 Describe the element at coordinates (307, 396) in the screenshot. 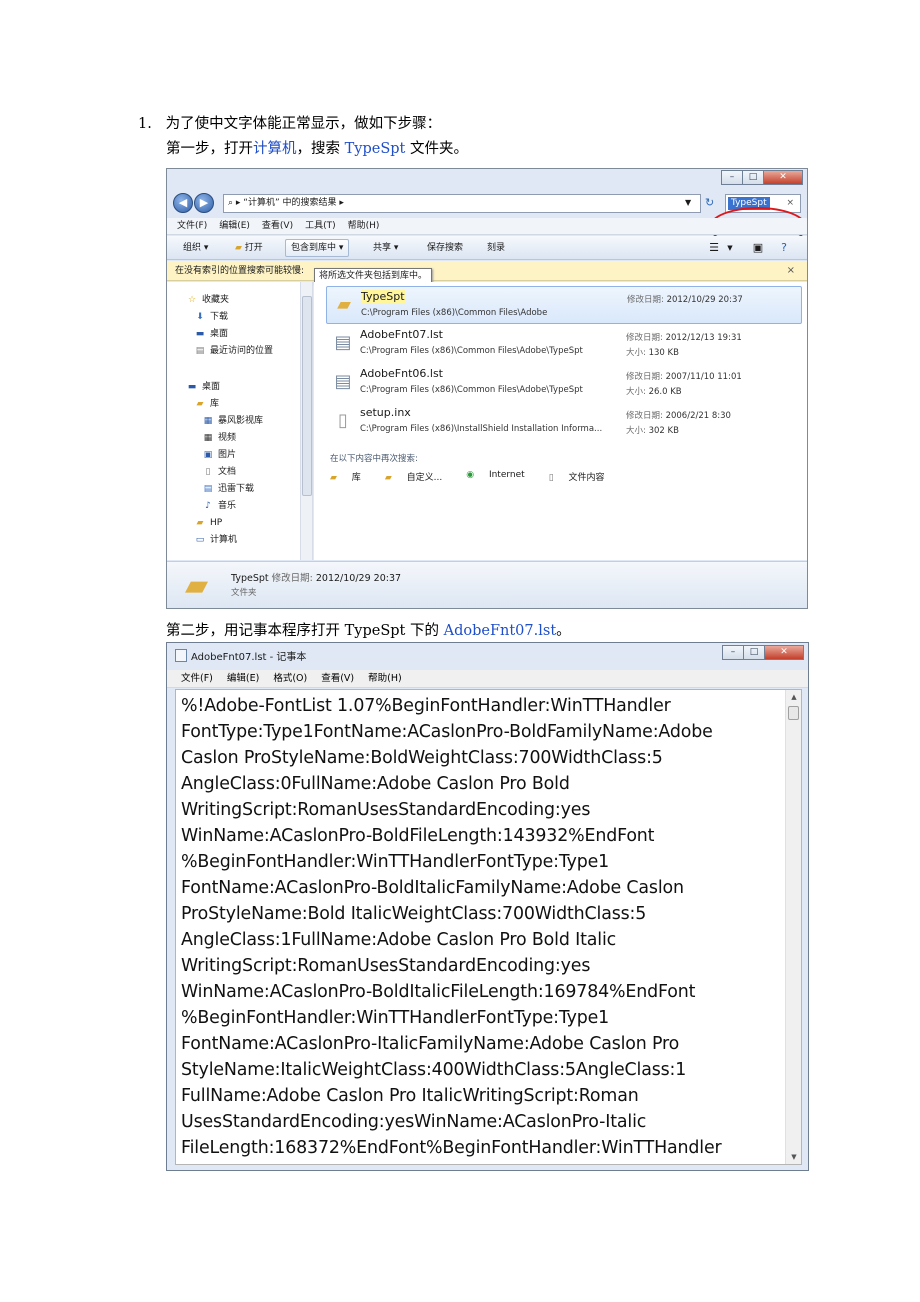

I see `nav-scroll-thumb` at that location.